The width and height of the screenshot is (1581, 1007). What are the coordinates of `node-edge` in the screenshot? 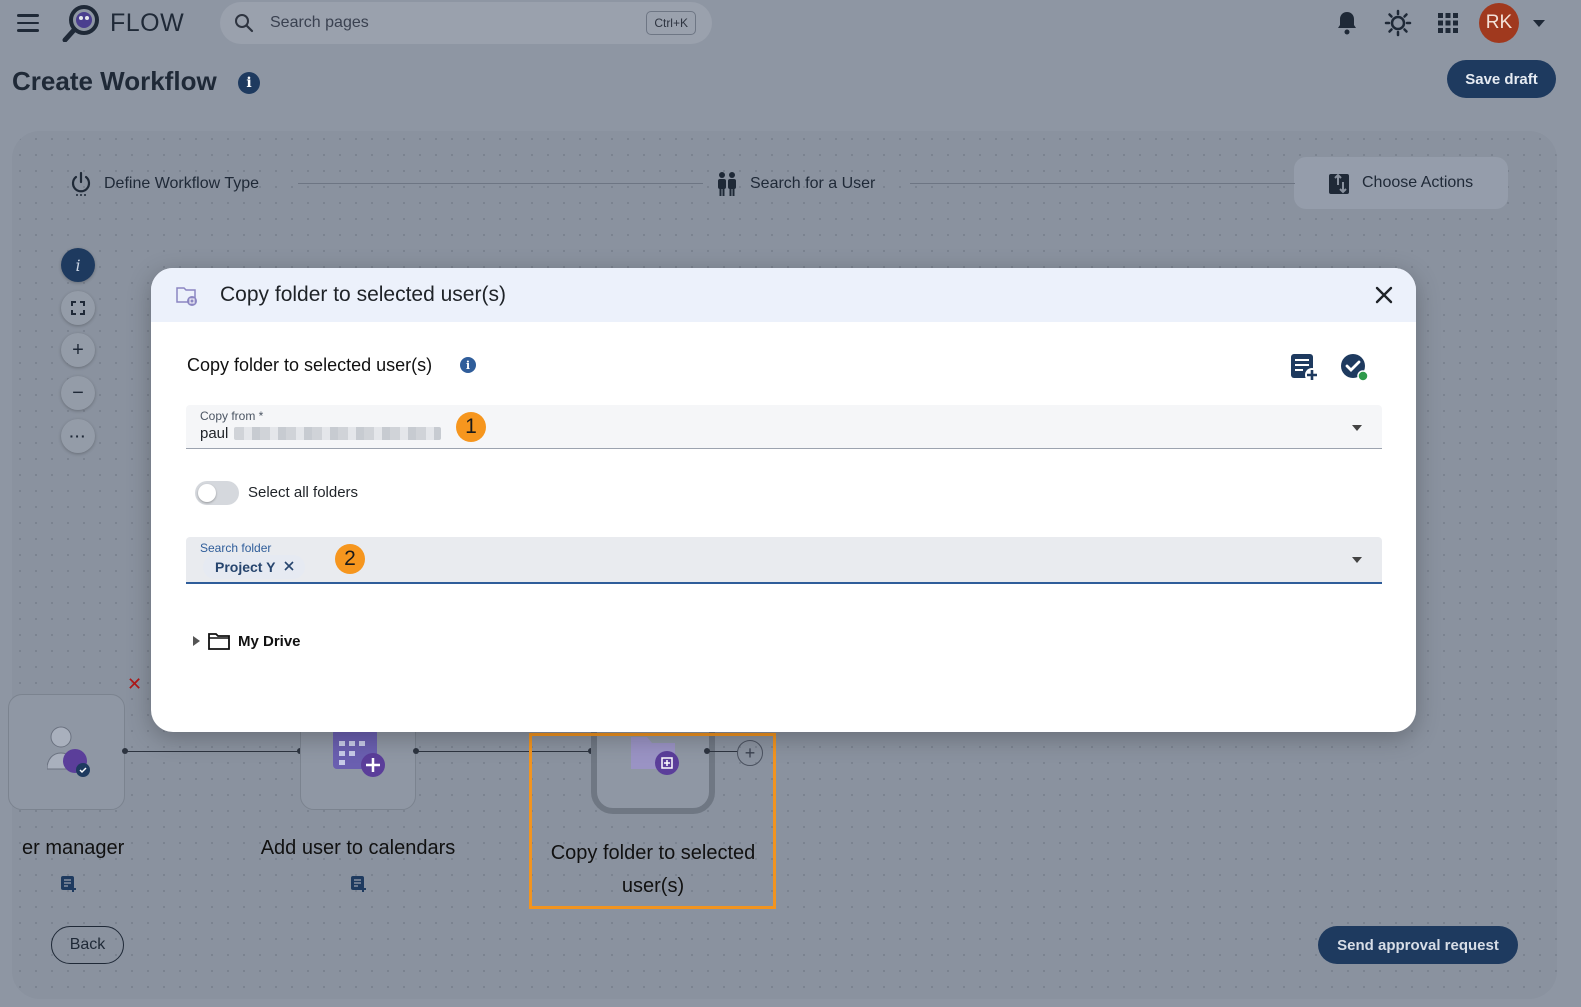 It's located at (212, 751).